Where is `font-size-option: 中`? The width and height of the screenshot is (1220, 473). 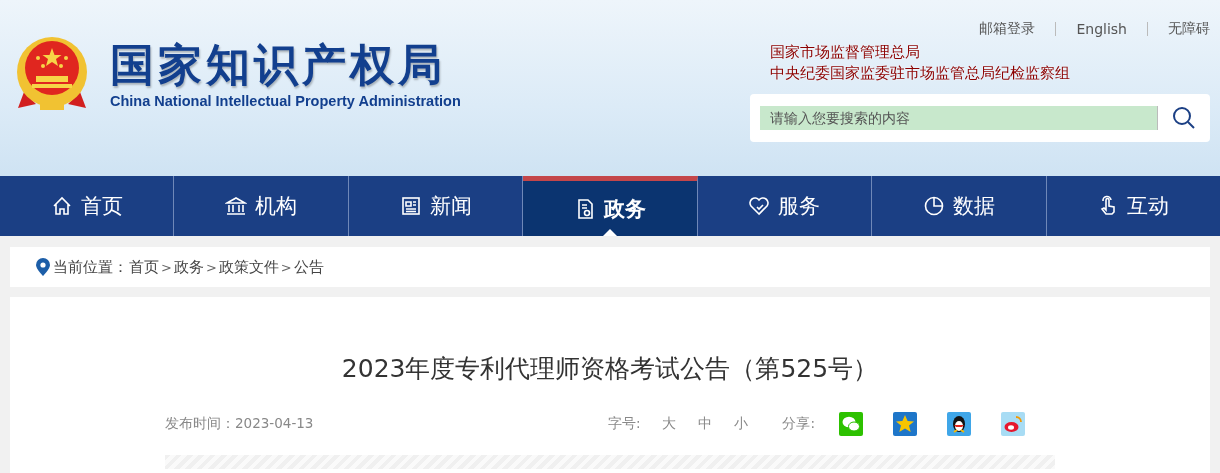 font-size-option: 中 is located at coordinates (705, 424).